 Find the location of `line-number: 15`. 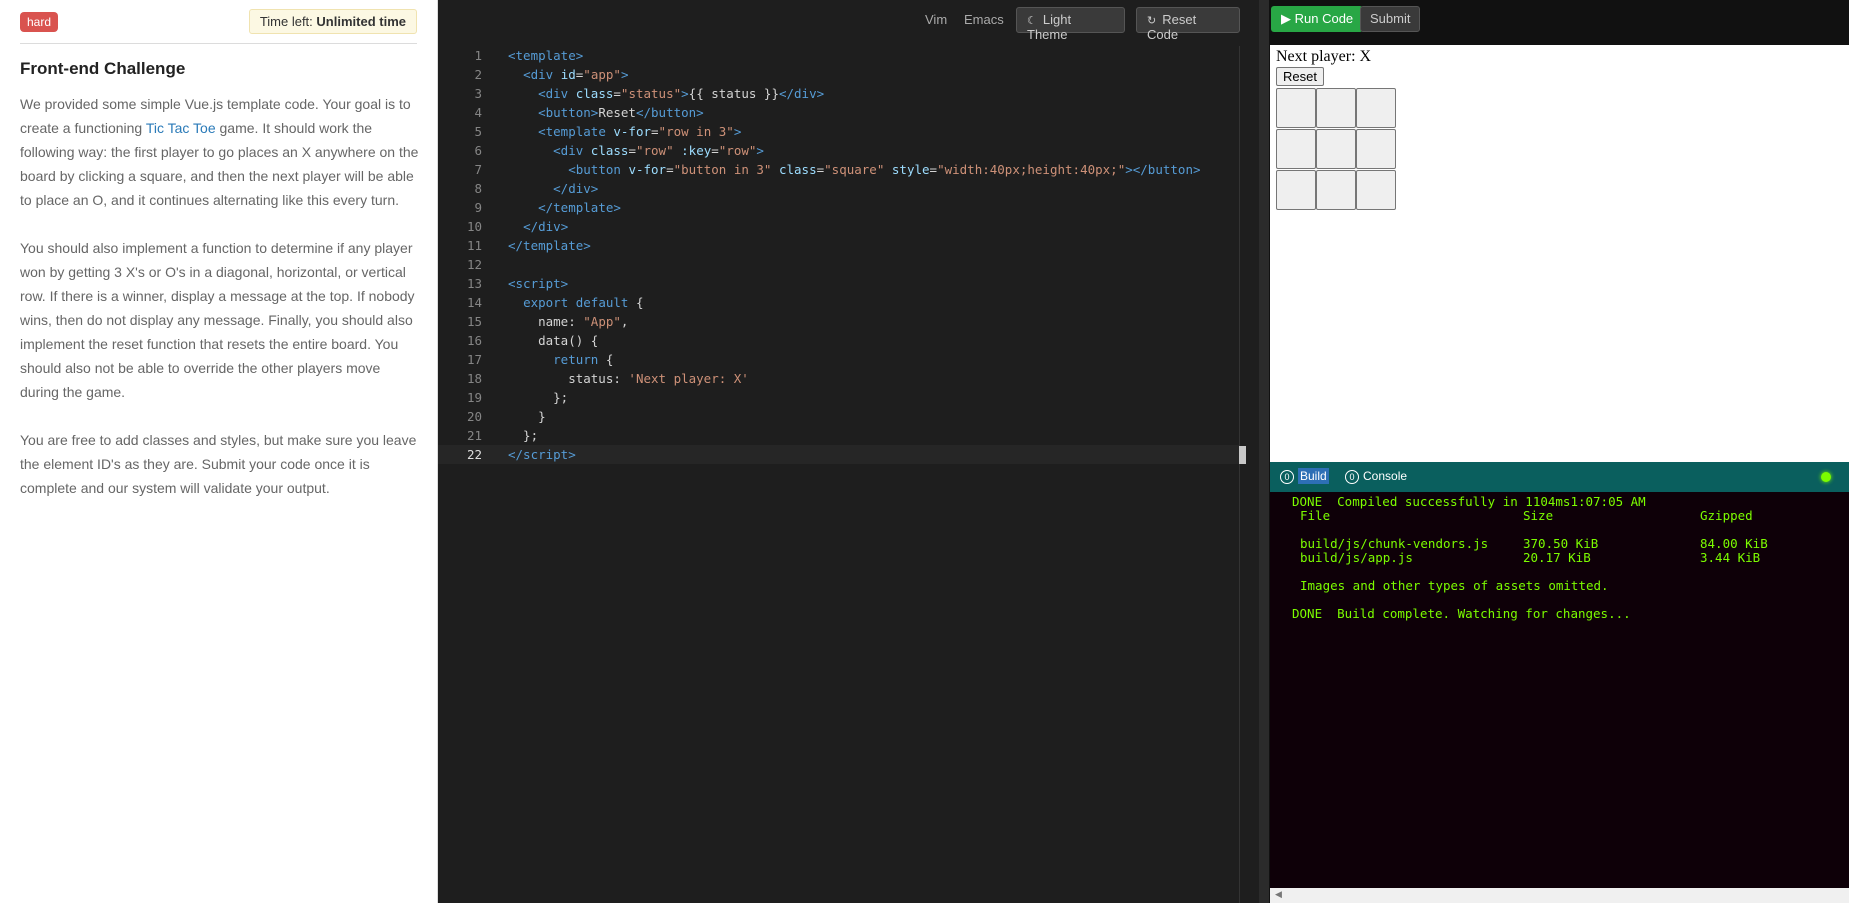

line-number: 15 is located at coordinates (474, 321).